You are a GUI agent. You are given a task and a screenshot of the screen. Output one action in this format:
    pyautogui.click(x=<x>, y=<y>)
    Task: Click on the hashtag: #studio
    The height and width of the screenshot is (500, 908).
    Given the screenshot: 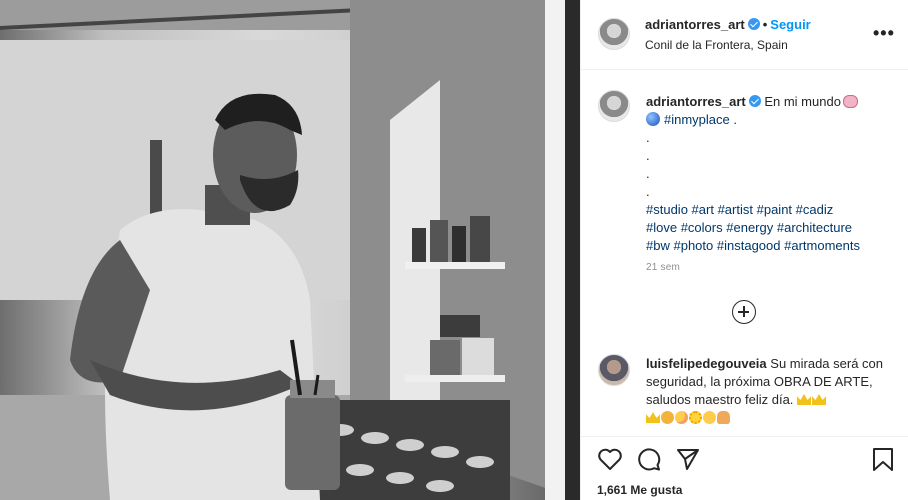 What is the action you would take?
    pyautogui.click(x=667, y=209)
    